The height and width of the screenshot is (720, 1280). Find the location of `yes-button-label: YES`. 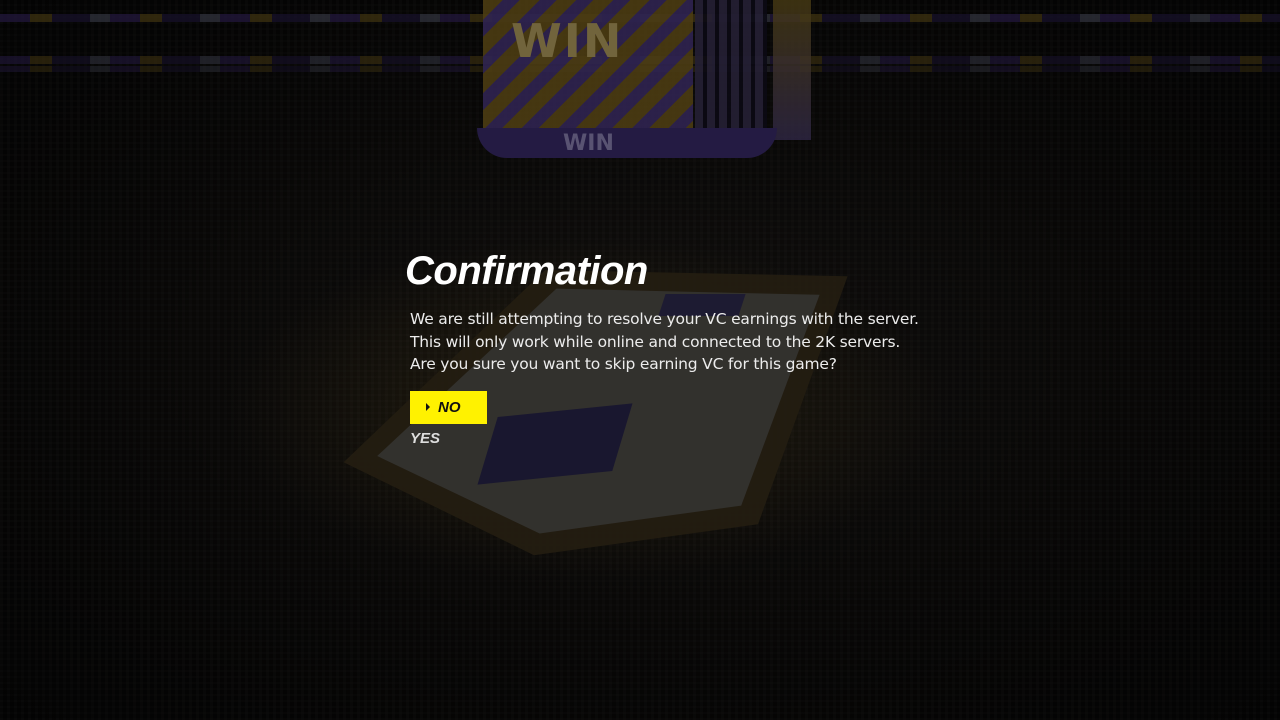

yes-button-label: YES is located at coordinates (425, 438).